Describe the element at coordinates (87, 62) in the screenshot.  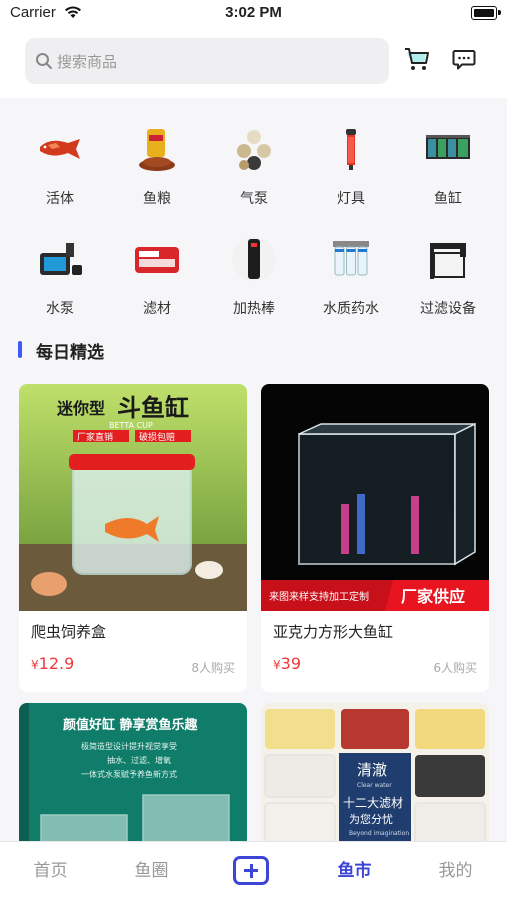
I see `search-placeholder: 搜索商品` at that location.